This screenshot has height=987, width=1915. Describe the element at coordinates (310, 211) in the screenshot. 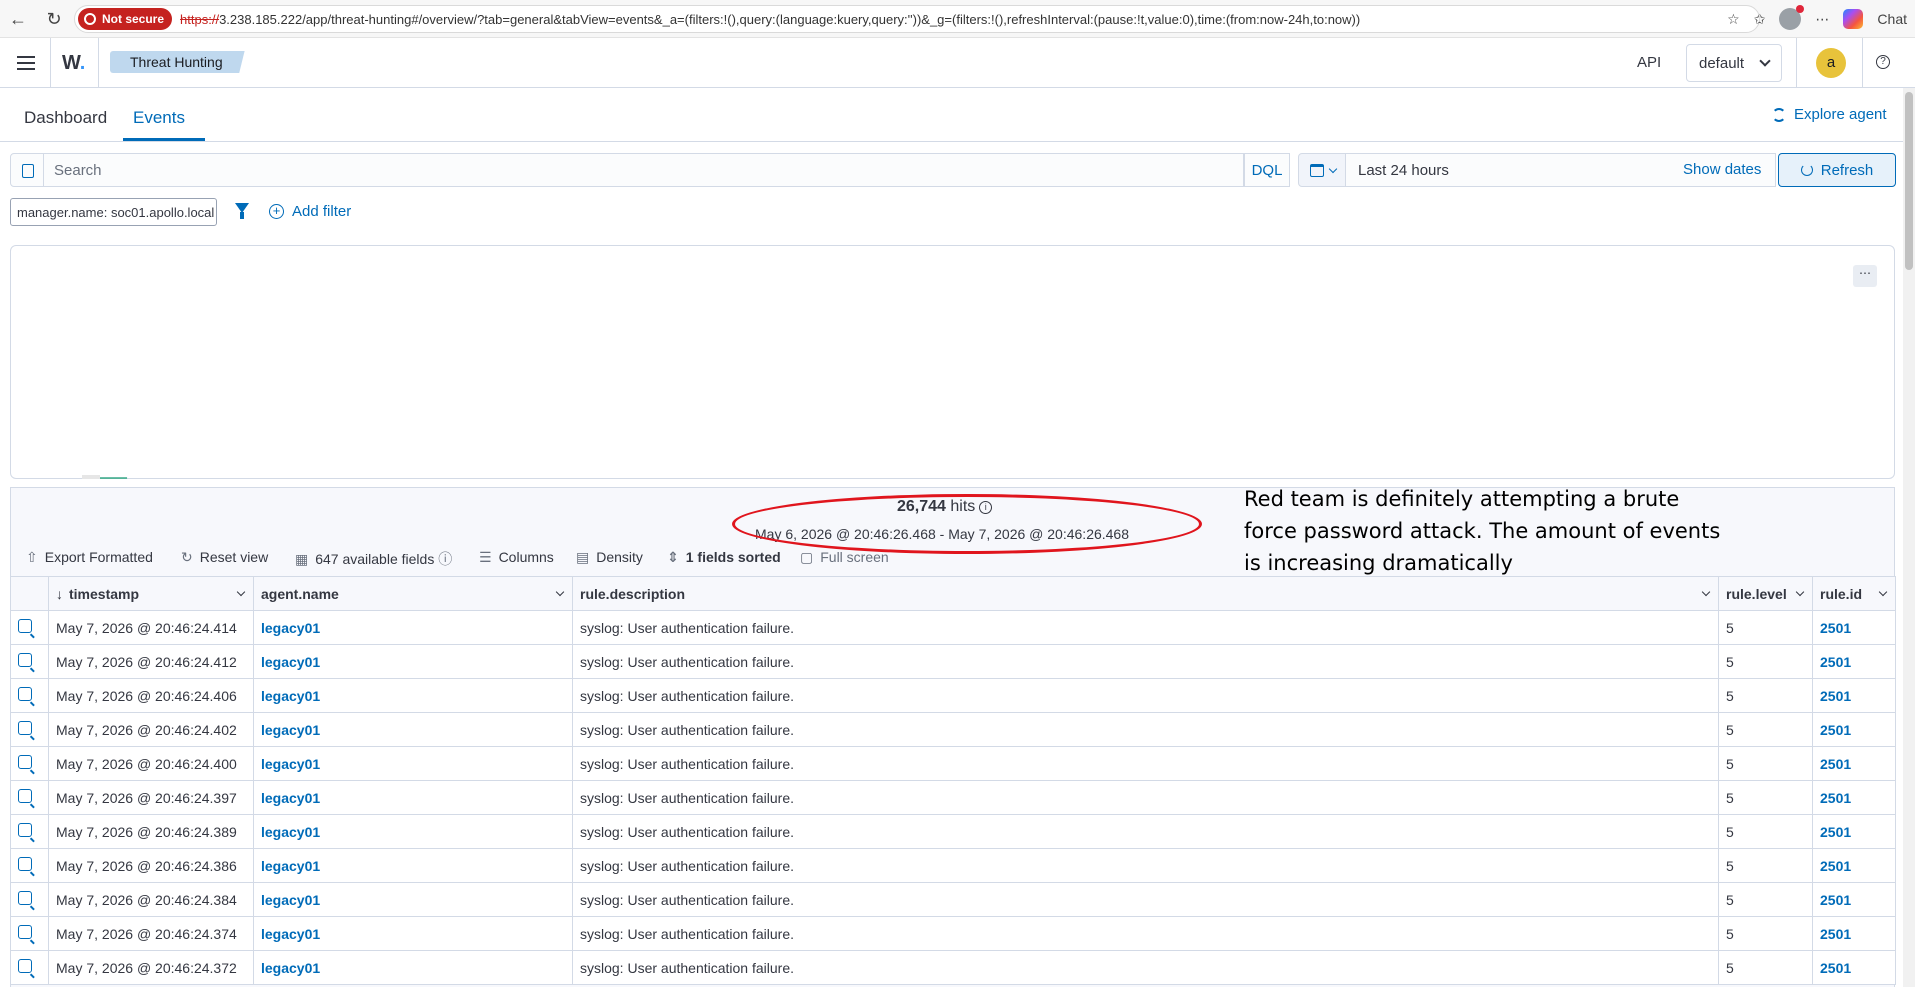

I see `add-filter-button: + Add filter` at that location.